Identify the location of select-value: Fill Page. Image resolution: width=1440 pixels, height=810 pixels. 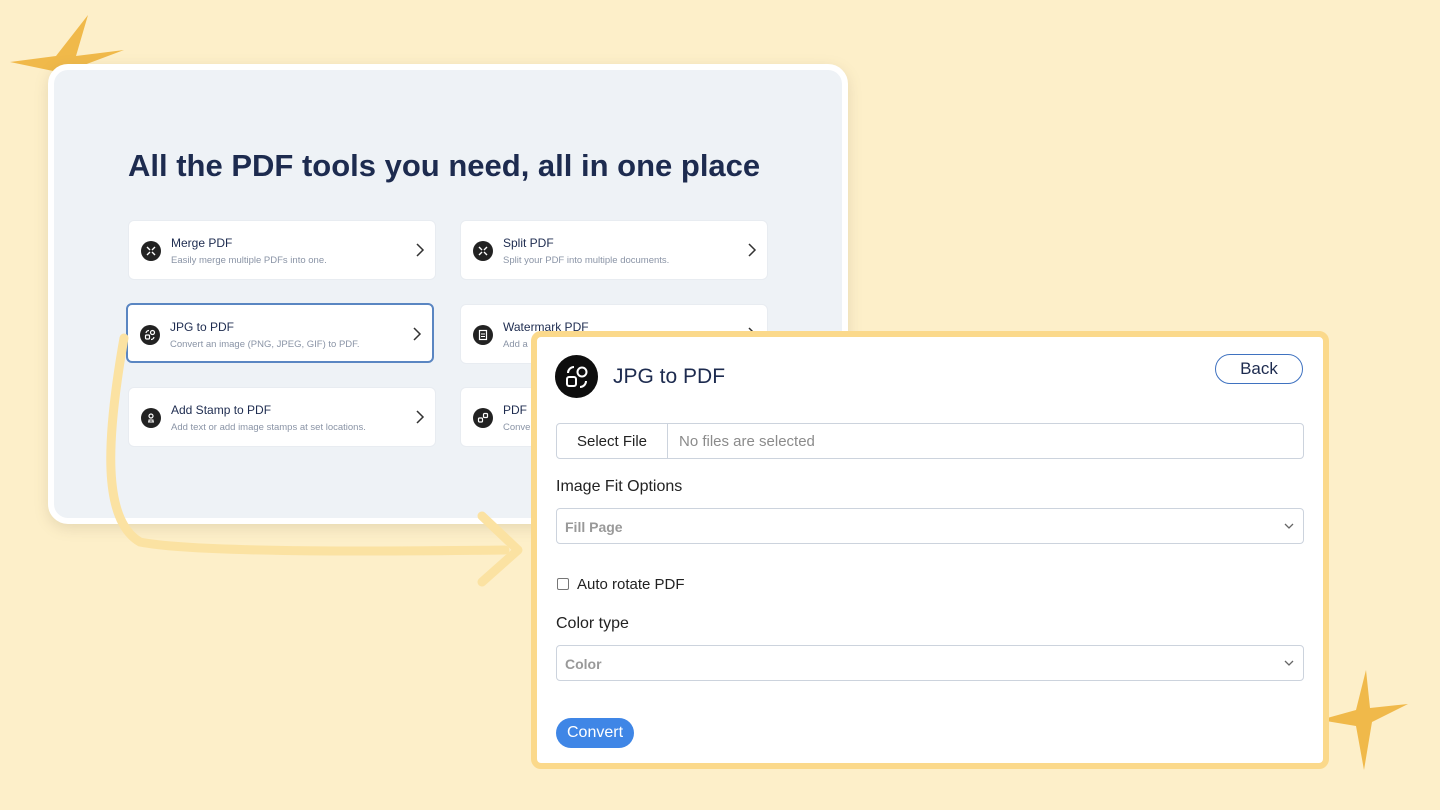
(594, 527).